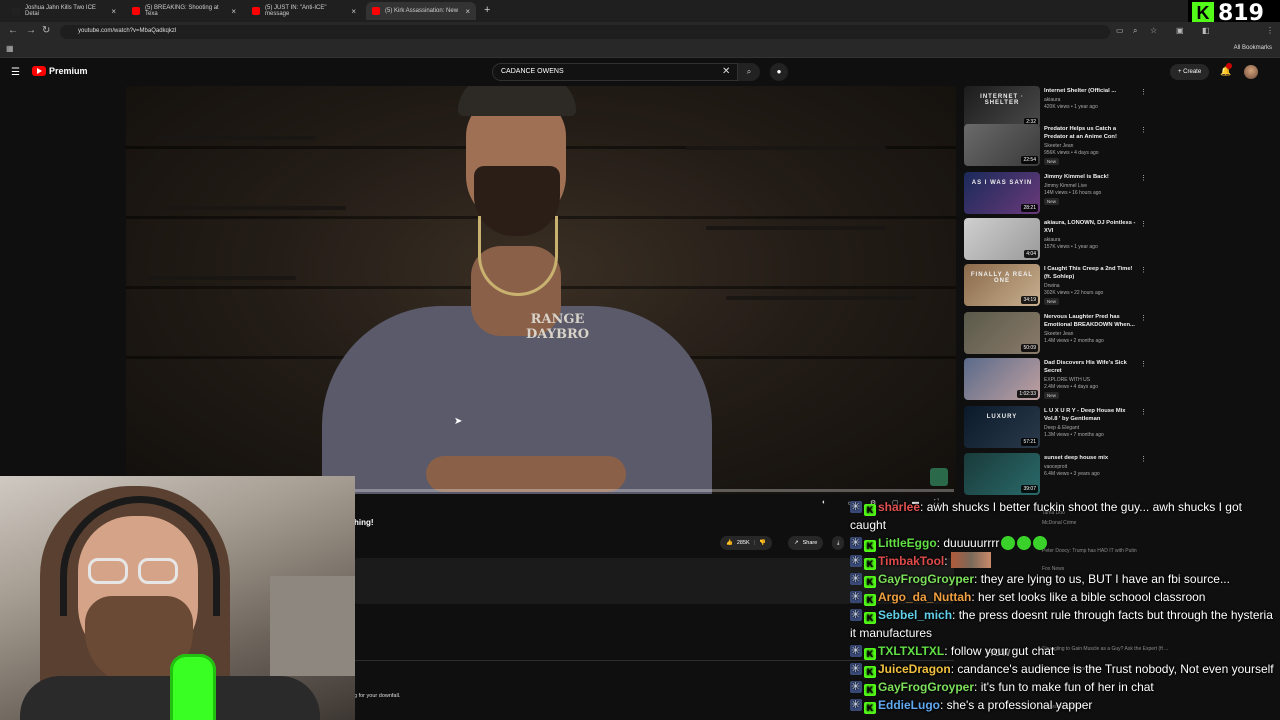 This screenshot has width=1280, height=720. What do you see at coordinates (1002, 145) in the screenshot?
I see `video-thumbnail: 22:54` at bounding box center [1002, 145].